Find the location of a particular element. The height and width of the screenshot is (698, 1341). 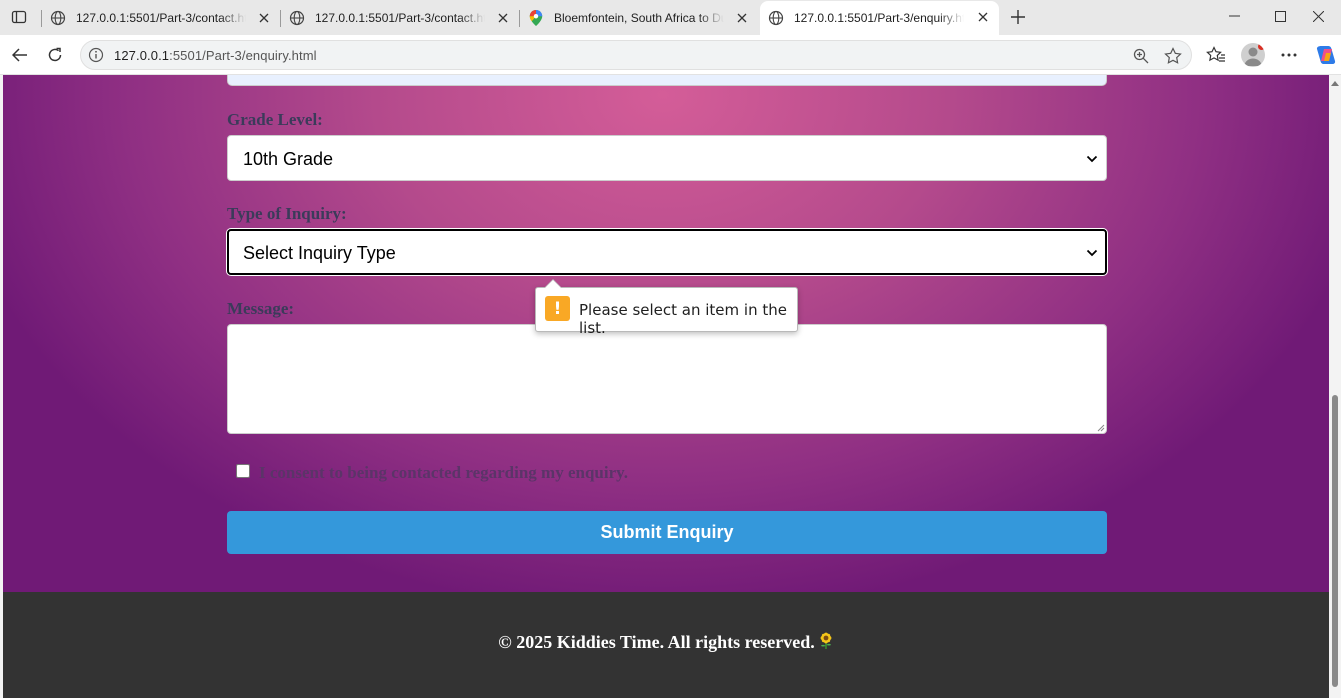

browser-toolbar: 127.0.0.1:5501/Part-3/enquiry.html is located at coordinates (670, 55).